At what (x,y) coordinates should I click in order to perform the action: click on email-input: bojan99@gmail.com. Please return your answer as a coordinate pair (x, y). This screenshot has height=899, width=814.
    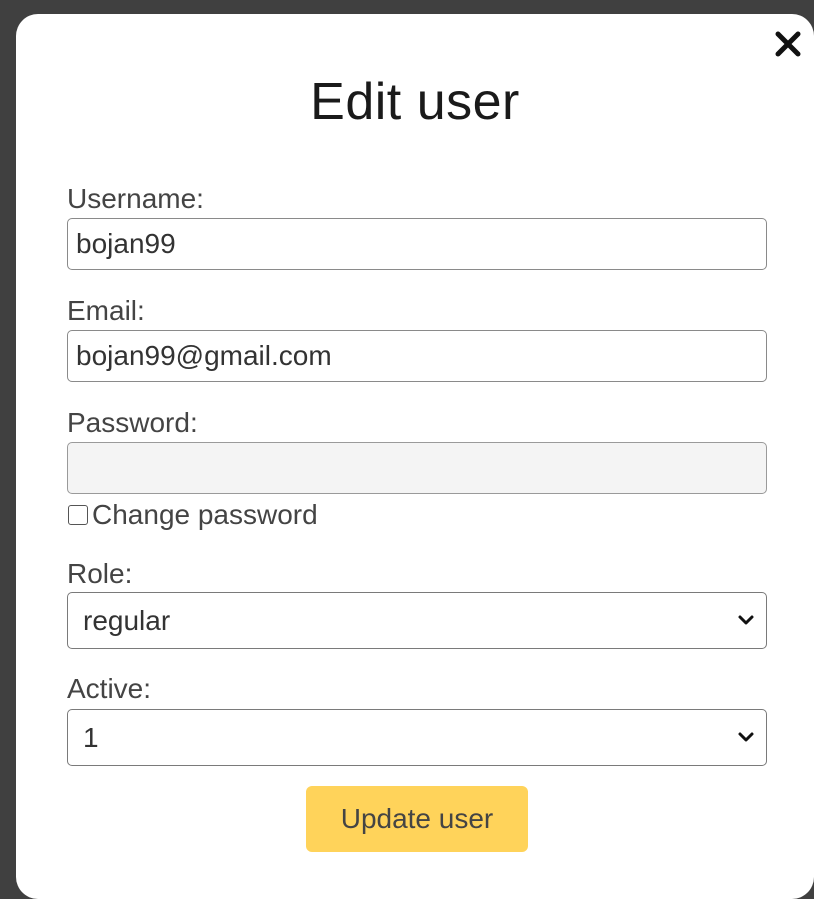
    Looking at the image, I should click on (417, 356).